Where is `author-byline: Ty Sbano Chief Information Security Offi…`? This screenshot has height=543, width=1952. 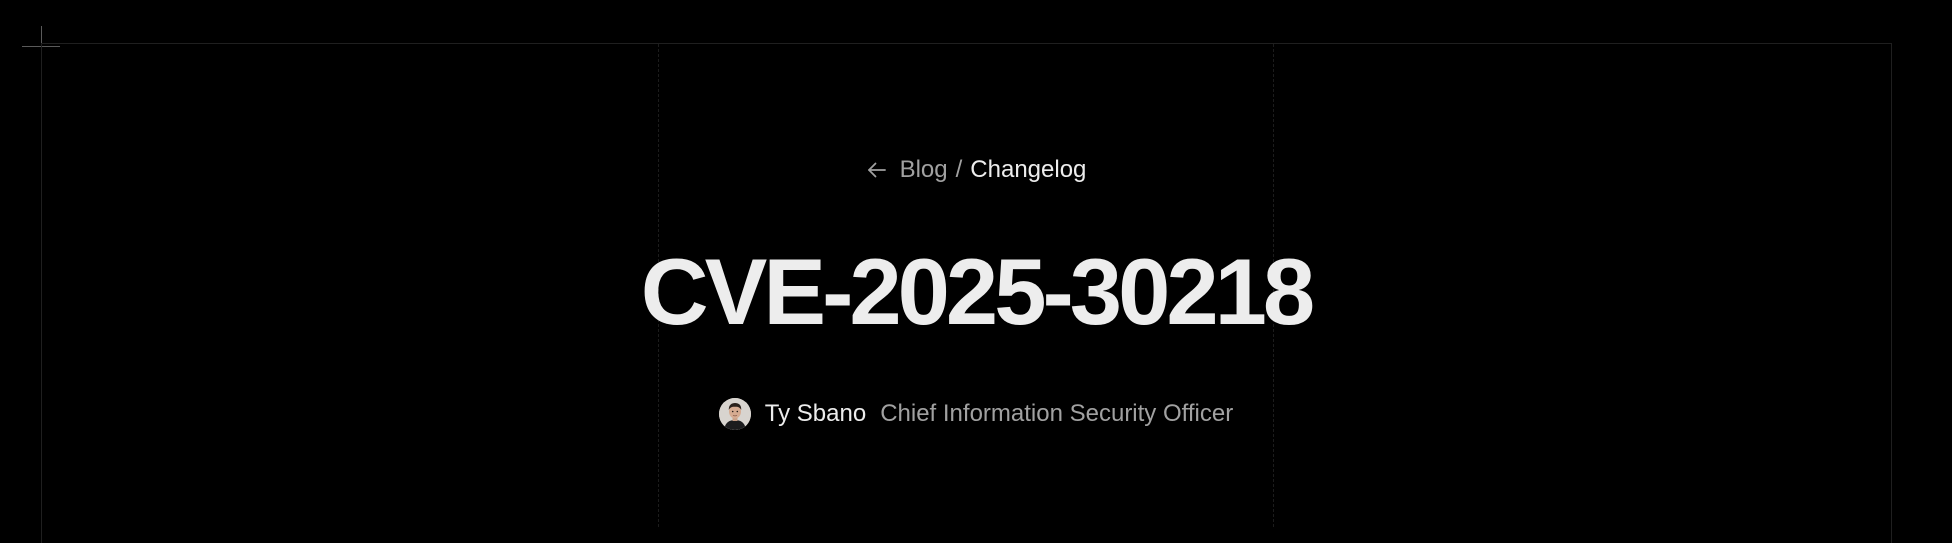 author-byline: Ty Sbano Chief Information Security Offi… is located at coordinates (976, 414).